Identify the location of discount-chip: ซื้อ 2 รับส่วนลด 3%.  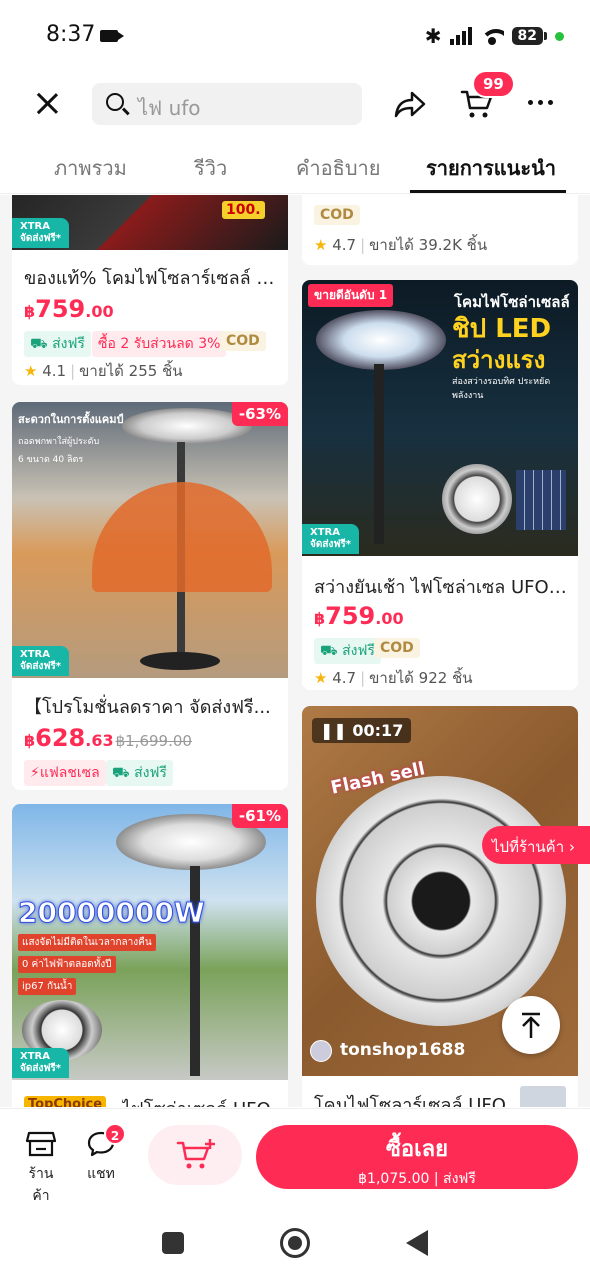
(159, 344).